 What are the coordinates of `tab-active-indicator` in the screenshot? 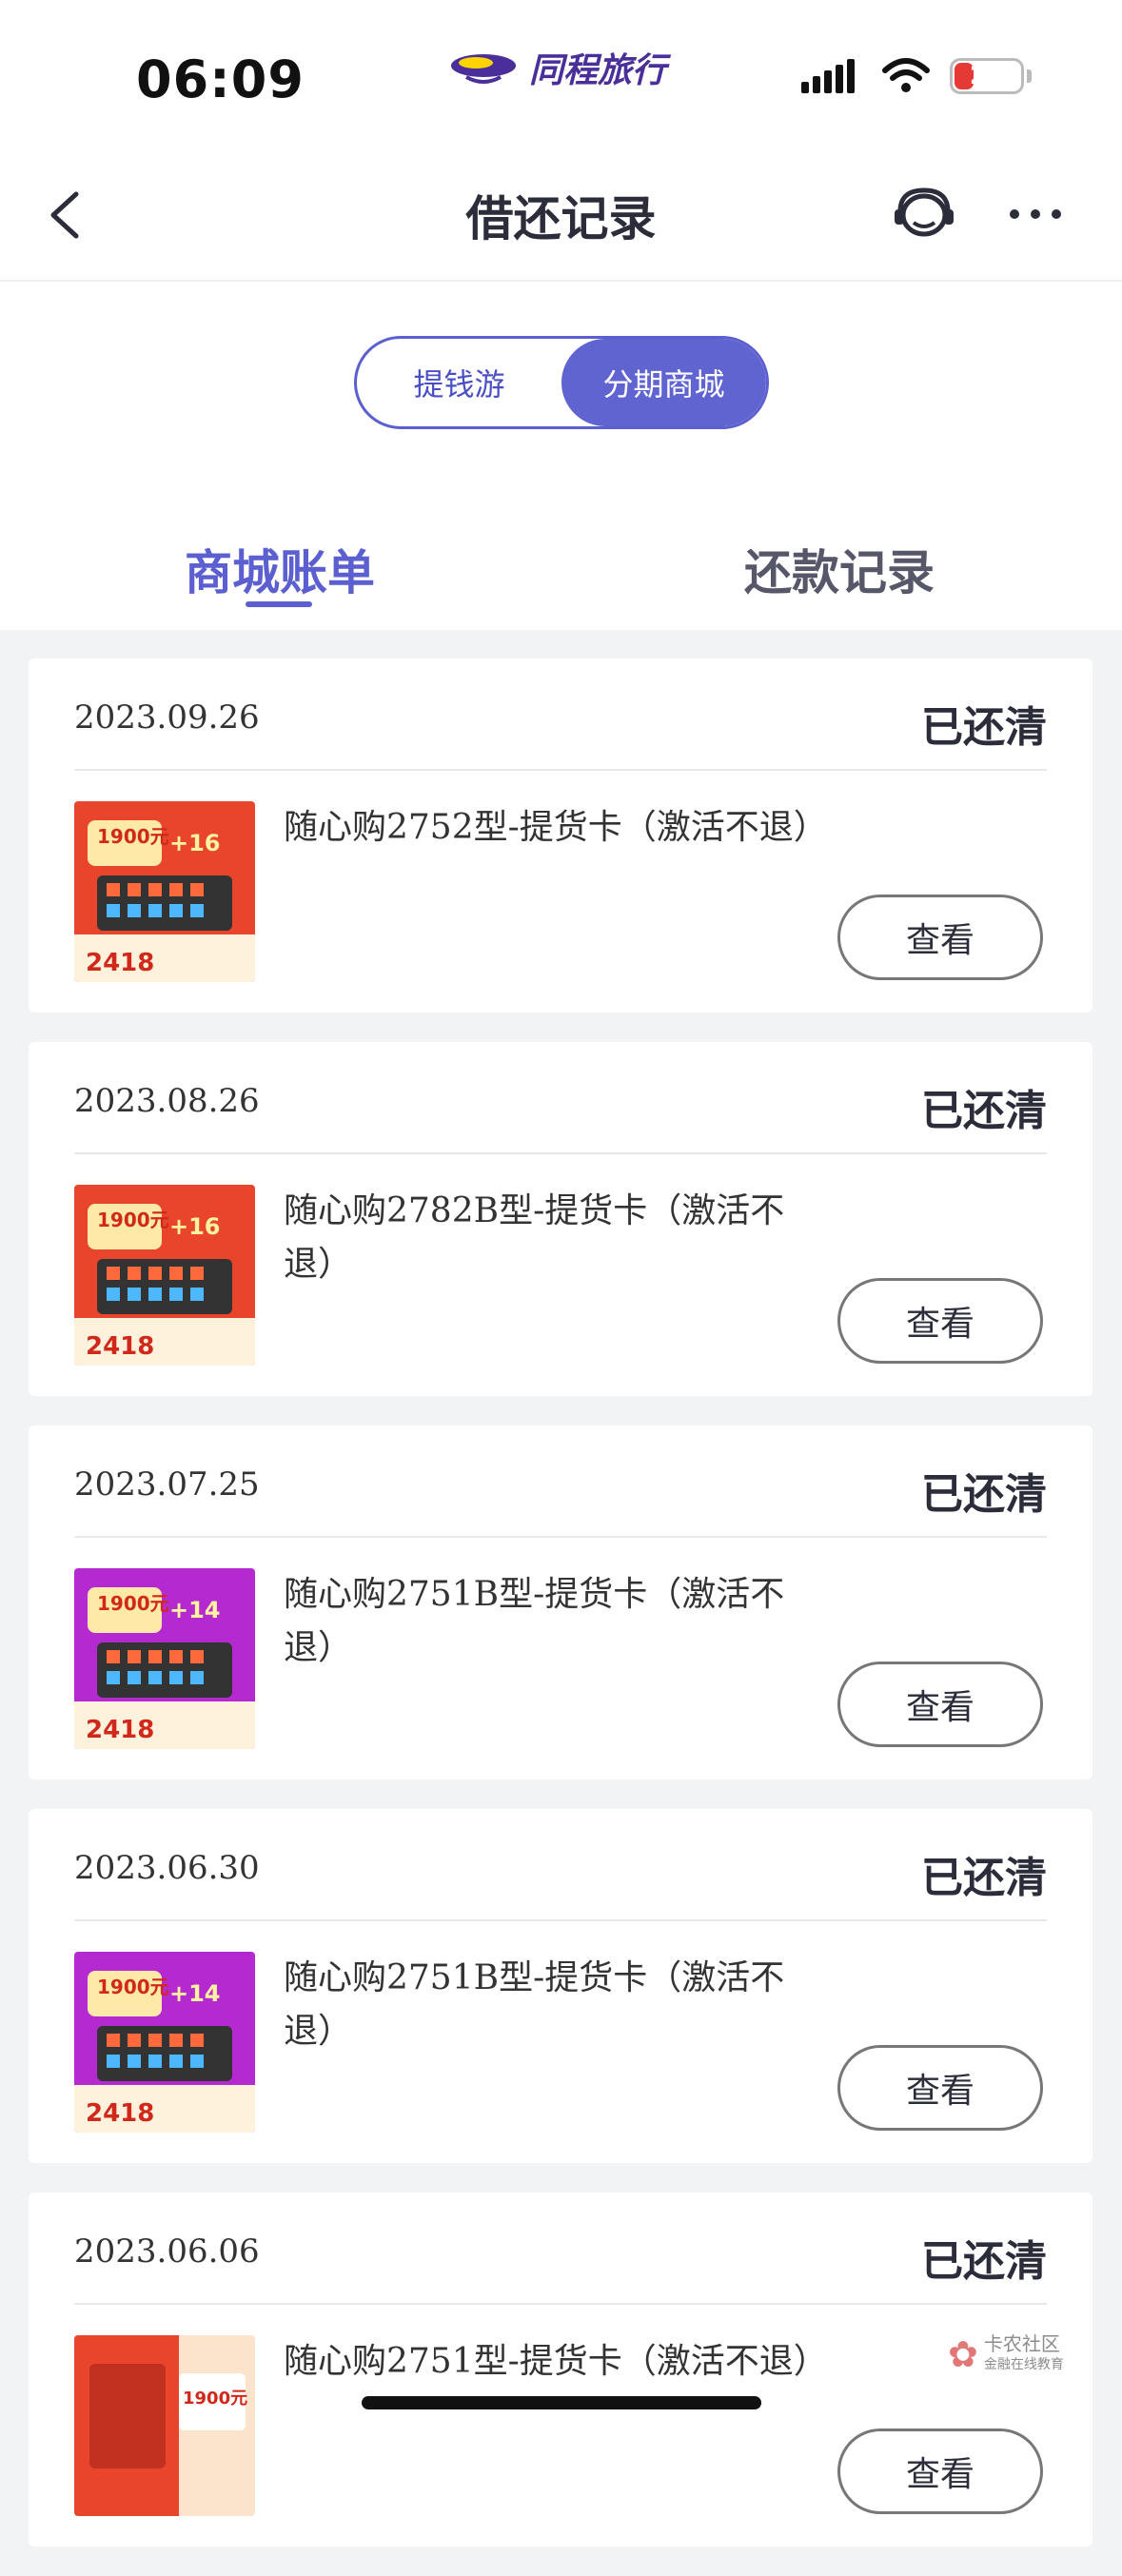 It's located at (279, 604).